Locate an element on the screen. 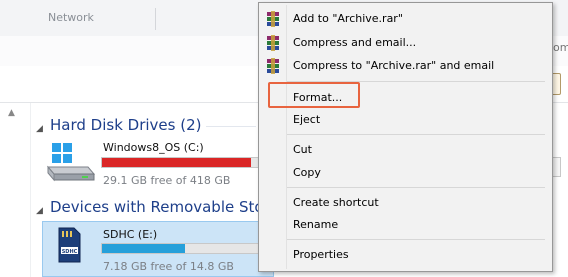 Image resolution: width=568 pixels, height=277 pixels. drive-e-usage-bar is located at coordinates (182, 248).